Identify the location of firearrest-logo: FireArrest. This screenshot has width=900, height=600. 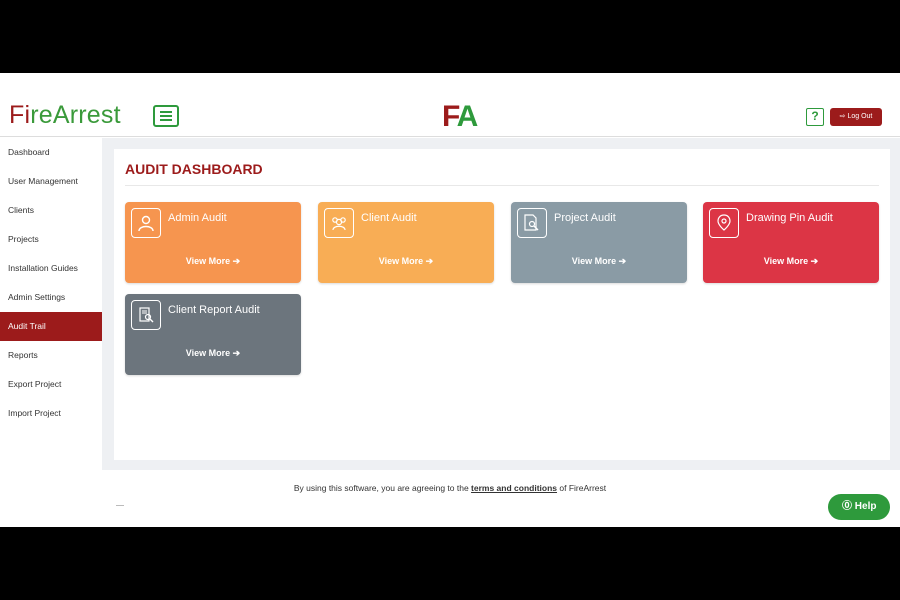
(65, 115).